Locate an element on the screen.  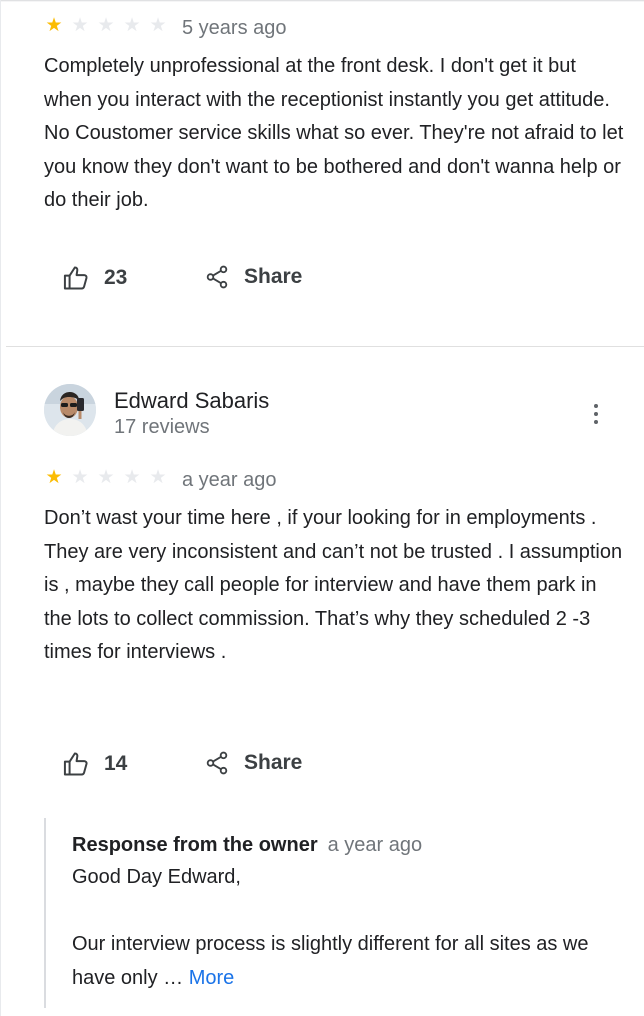
review-divider is located at coordinates (325, 346).